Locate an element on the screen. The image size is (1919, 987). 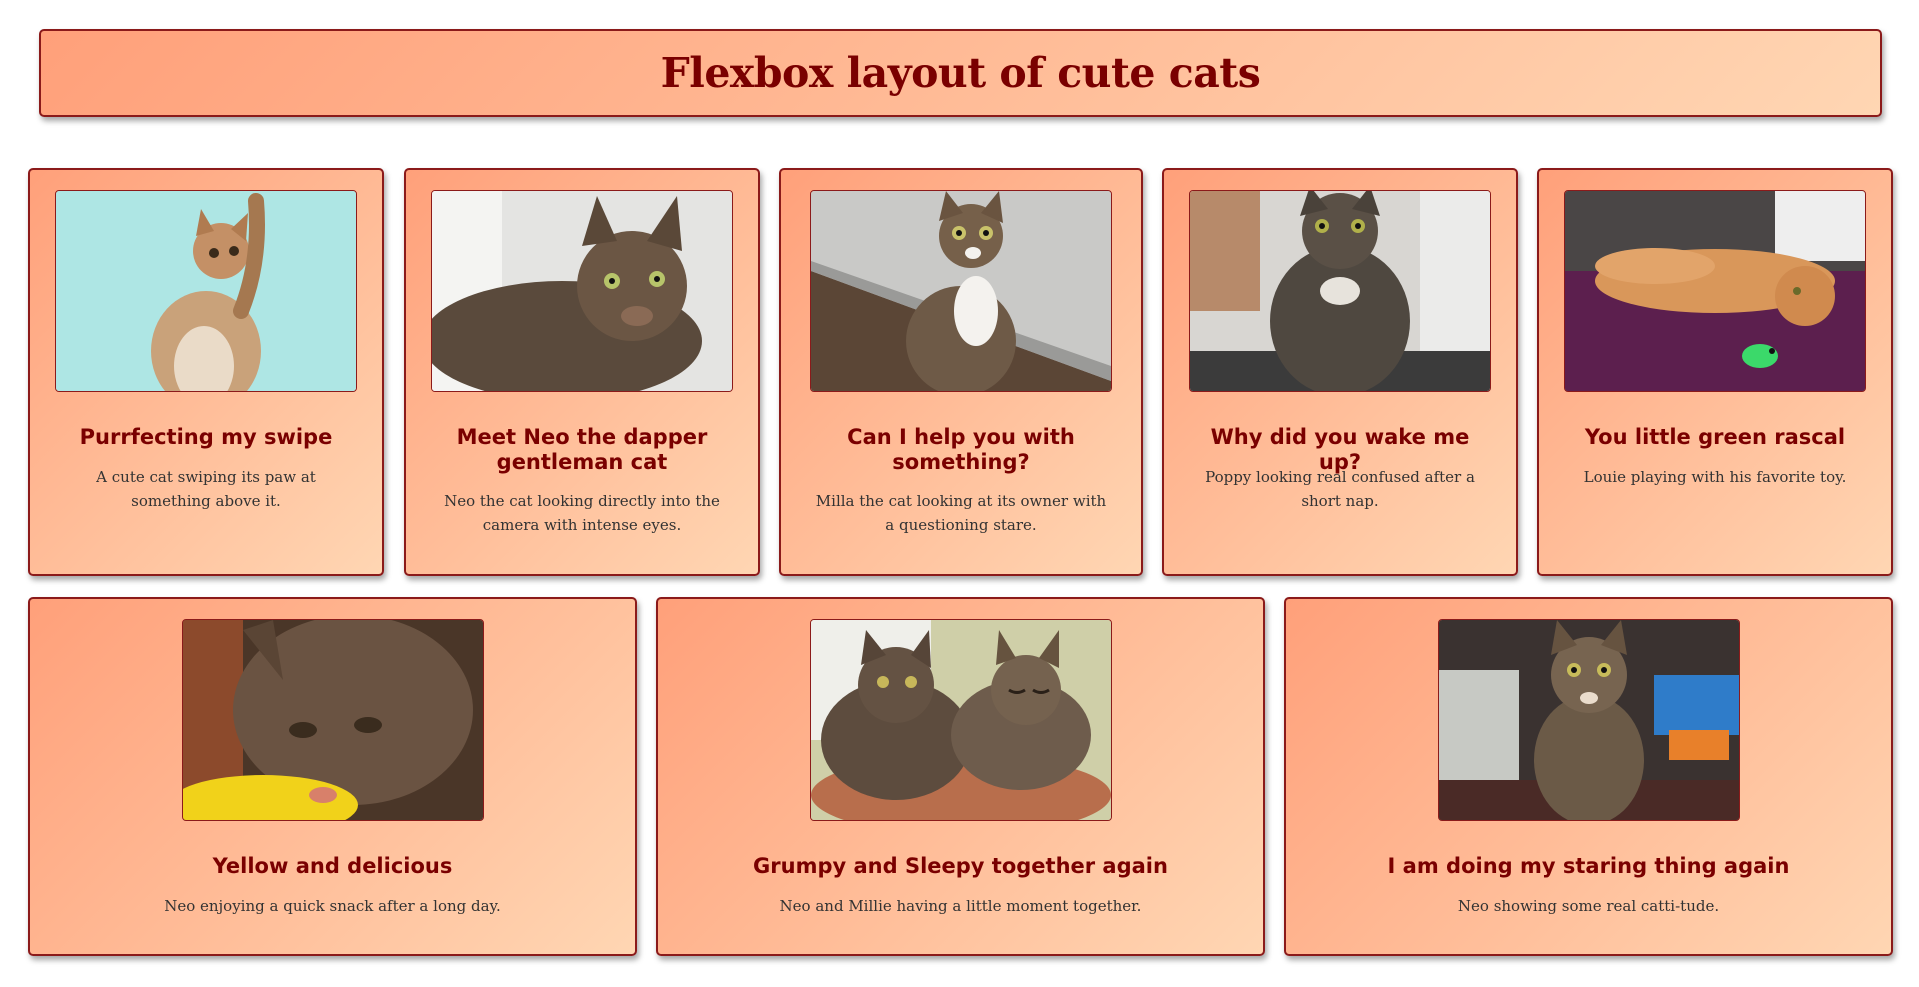
card-title: You little green rascal is located at coordinates (1715, 437).